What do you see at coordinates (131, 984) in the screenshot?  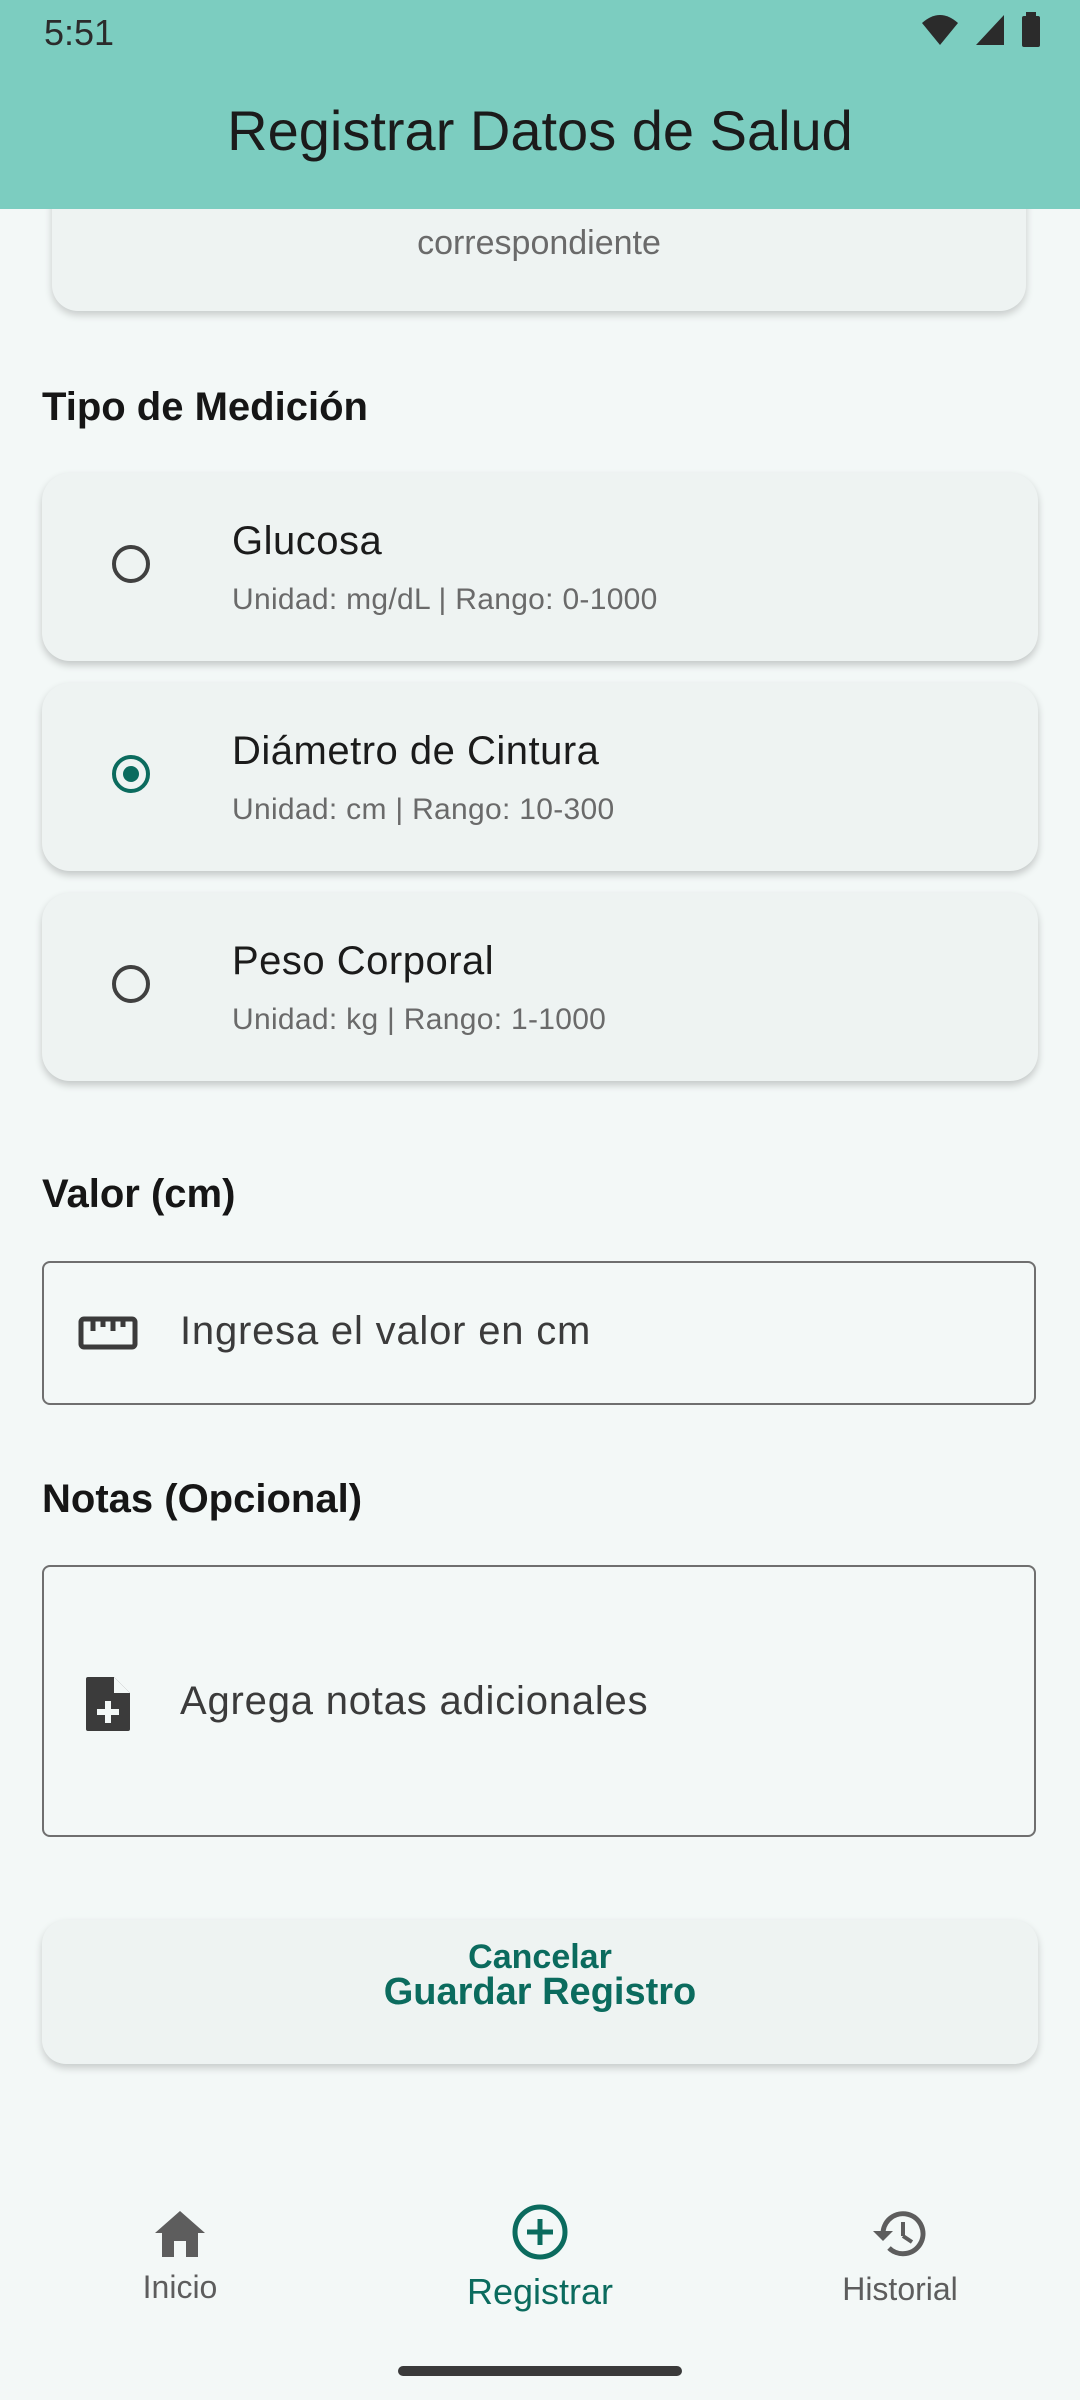 I see `radio-peso-corporal` at bounding box center [131, 984].